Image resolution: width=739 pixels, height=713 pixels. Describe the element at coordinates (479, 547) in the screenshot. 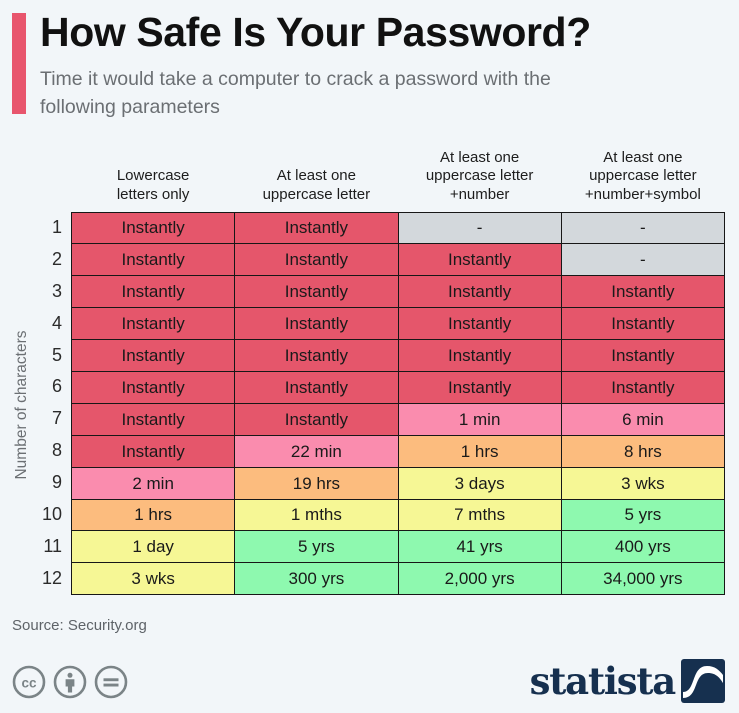

I see `cell-r11-c3: 41 yrs` at that location.